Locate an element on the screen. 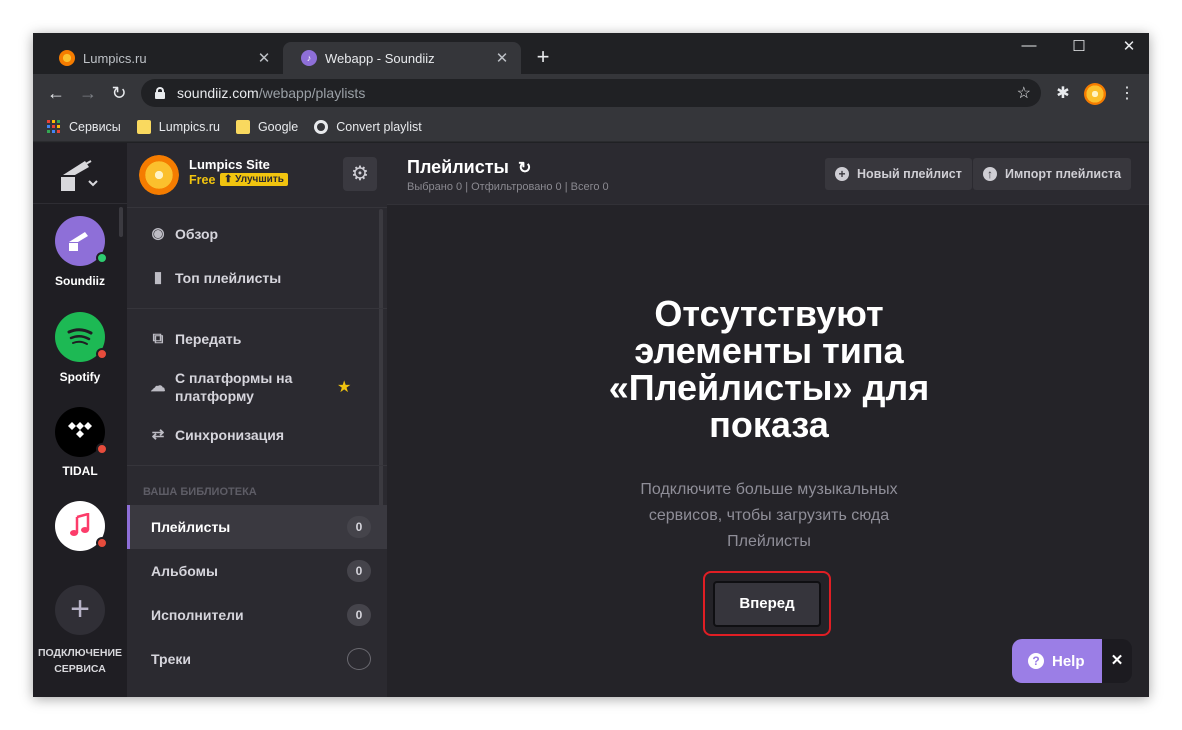 Image resolution: width=1182 pixels, height=730 pixels. account-avatar is located at coordinates (159, 175).